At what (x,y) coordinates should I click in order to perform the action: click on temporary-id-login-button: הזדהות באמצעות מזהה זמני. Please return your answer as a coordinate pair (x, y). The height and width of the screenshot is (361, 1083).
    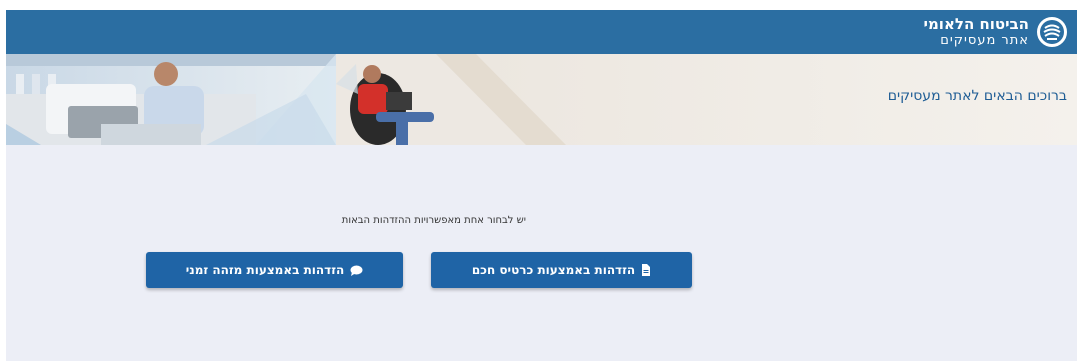
    Looking at the image, I should click on (274, 270).